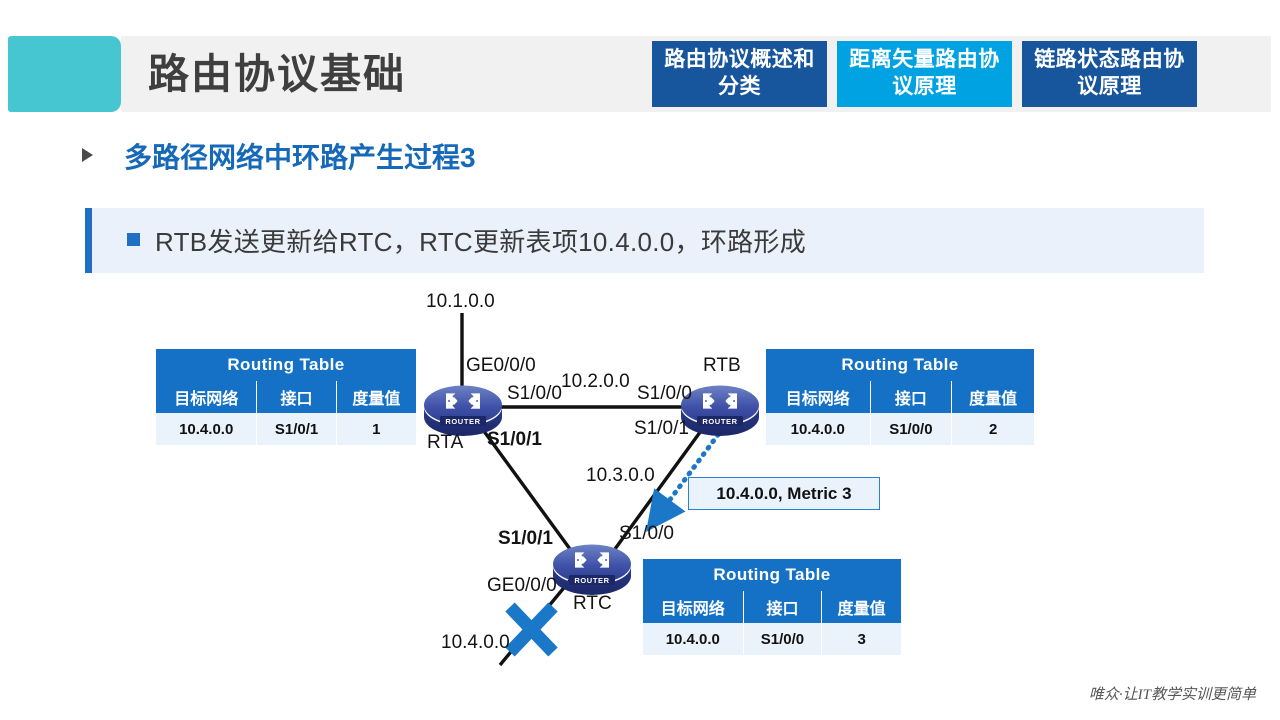  I want to click on page-title: 路由协议基础, so click(277, 74).